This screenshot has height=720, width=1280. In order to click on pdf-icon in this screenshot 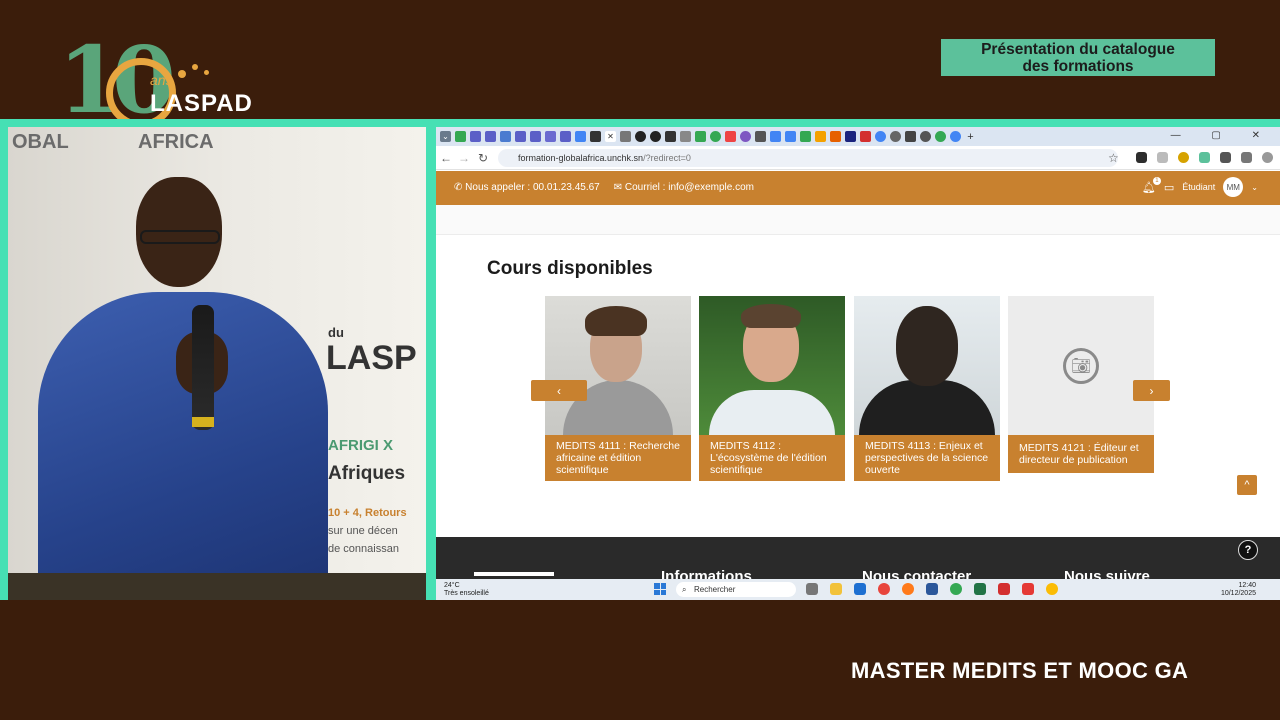, I will do `click(1004, 589)`.